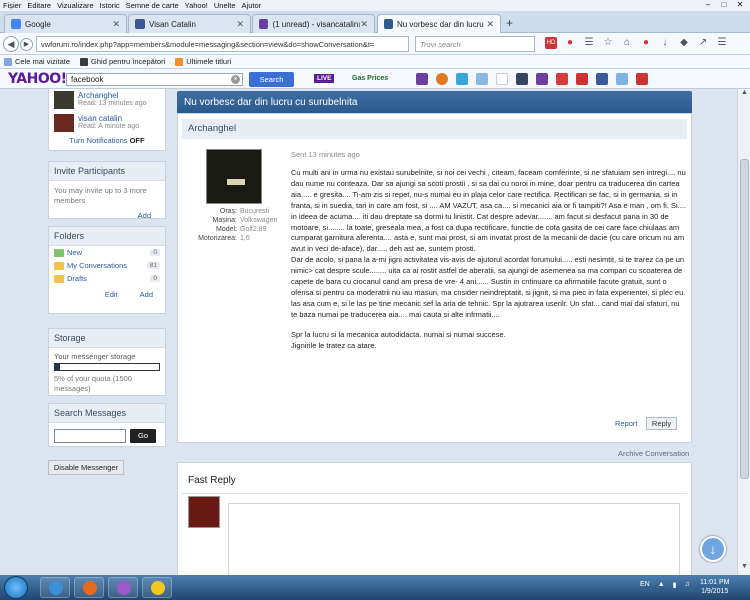 This screenshot has height=600, width=750. What do you see at coordinates (86, 467) in the screenshot?
I see `disable-messenger-button: Disable Messenger` at bounding box center [86, 467].